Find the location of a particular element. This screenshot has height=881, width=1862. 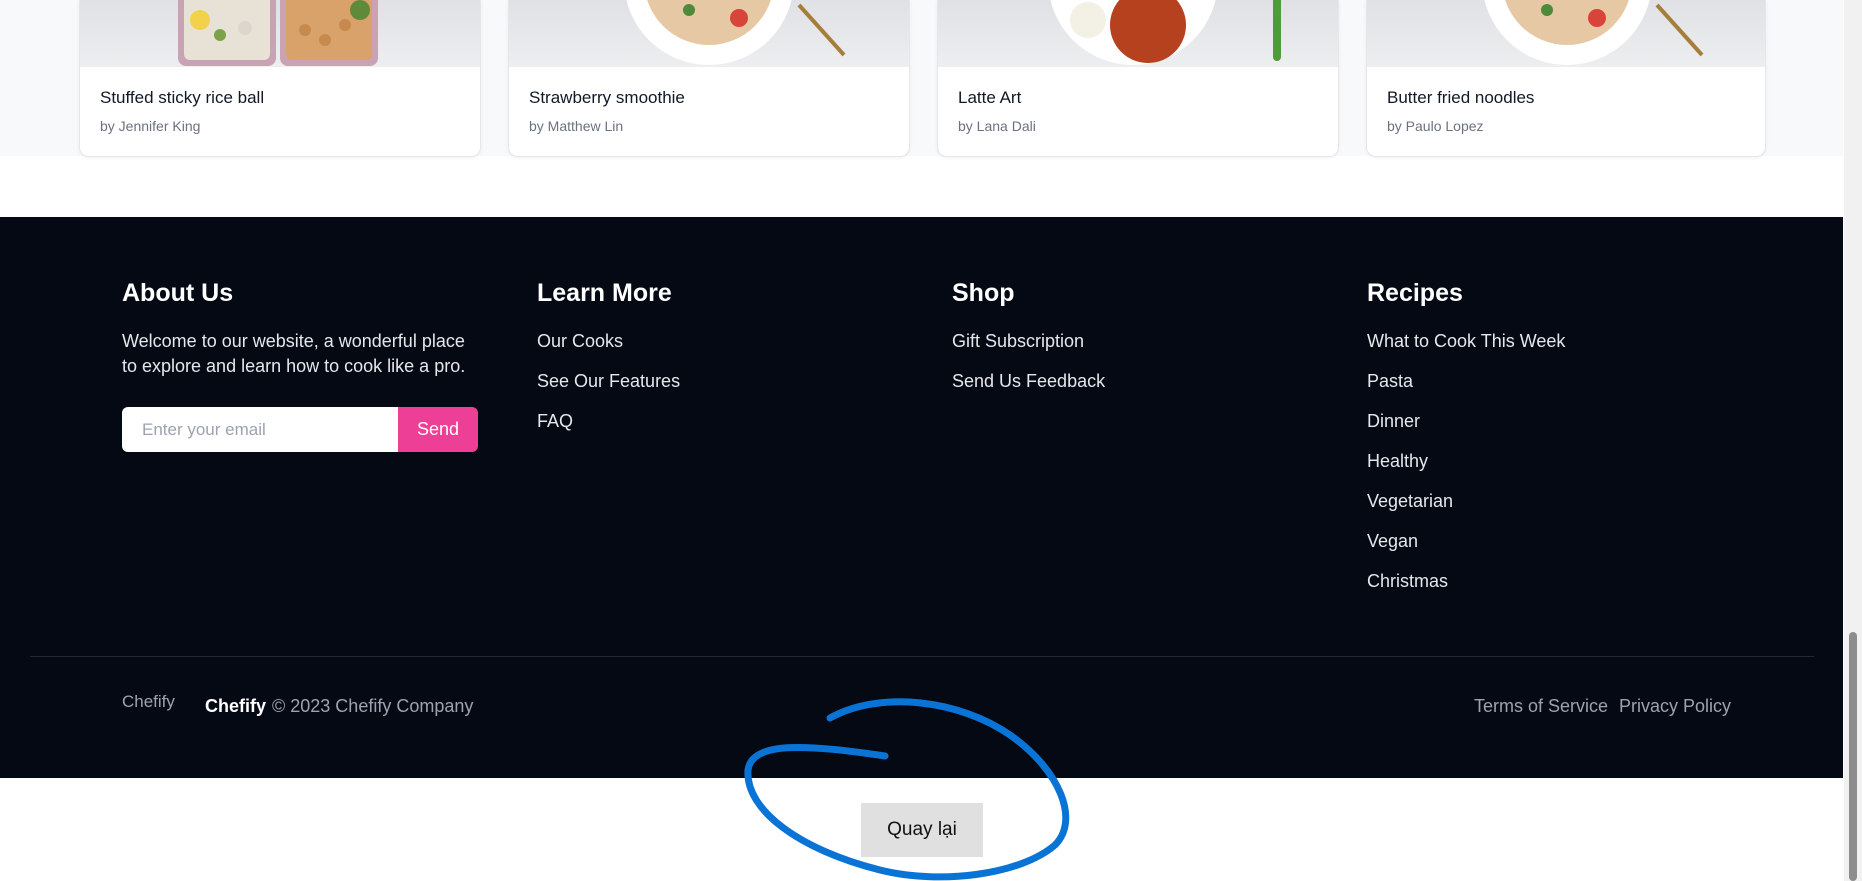

recipe-title: Strawberry smoothie is located at coordinates (607, 98).